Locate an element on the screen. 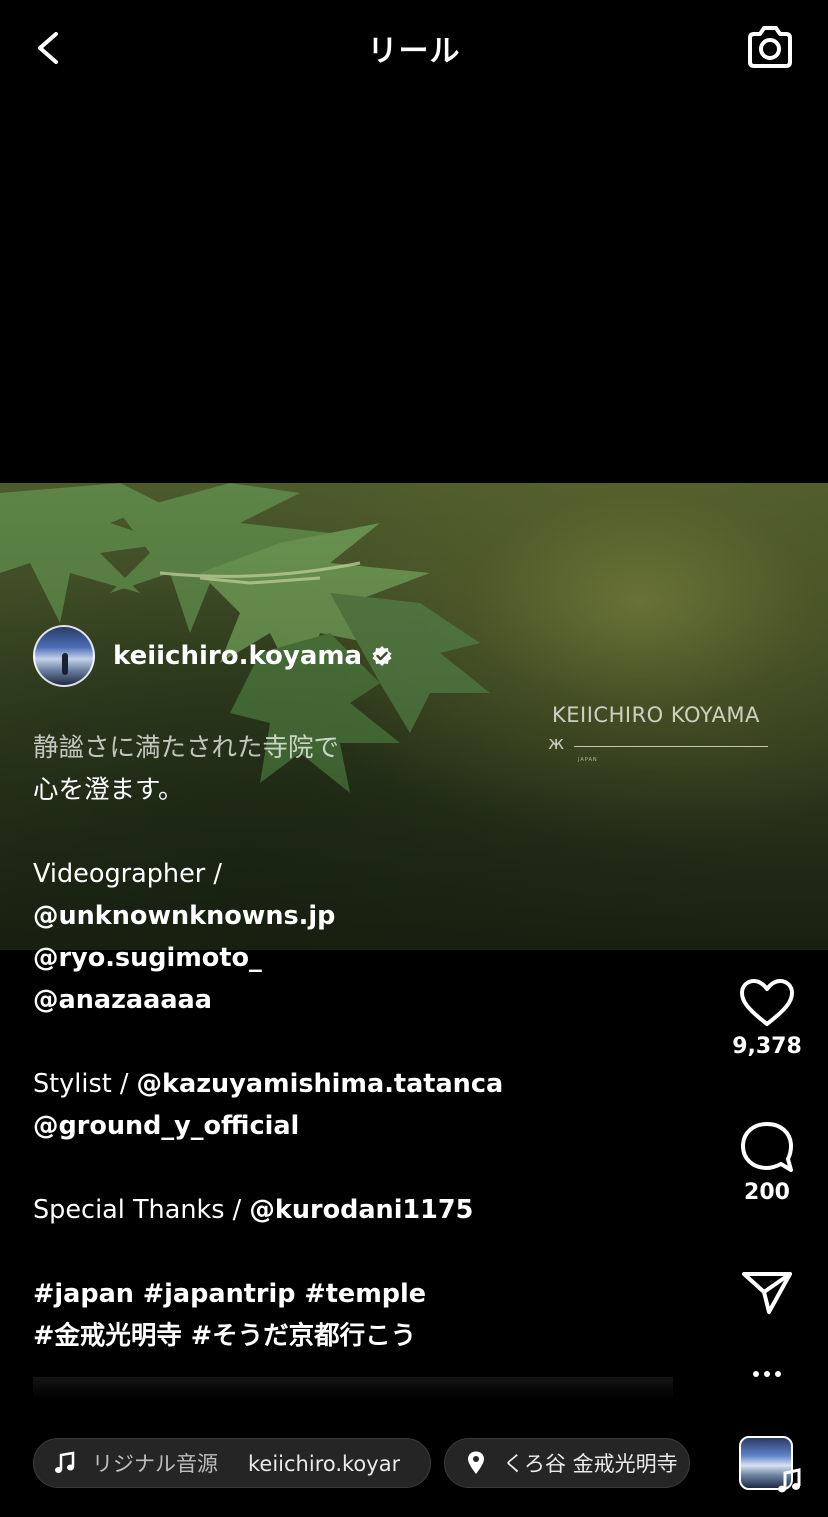 The width and height of the screenshot is (828, 1517). audio-user: keiichiro.koyar is located at coordinates (324, 1464).